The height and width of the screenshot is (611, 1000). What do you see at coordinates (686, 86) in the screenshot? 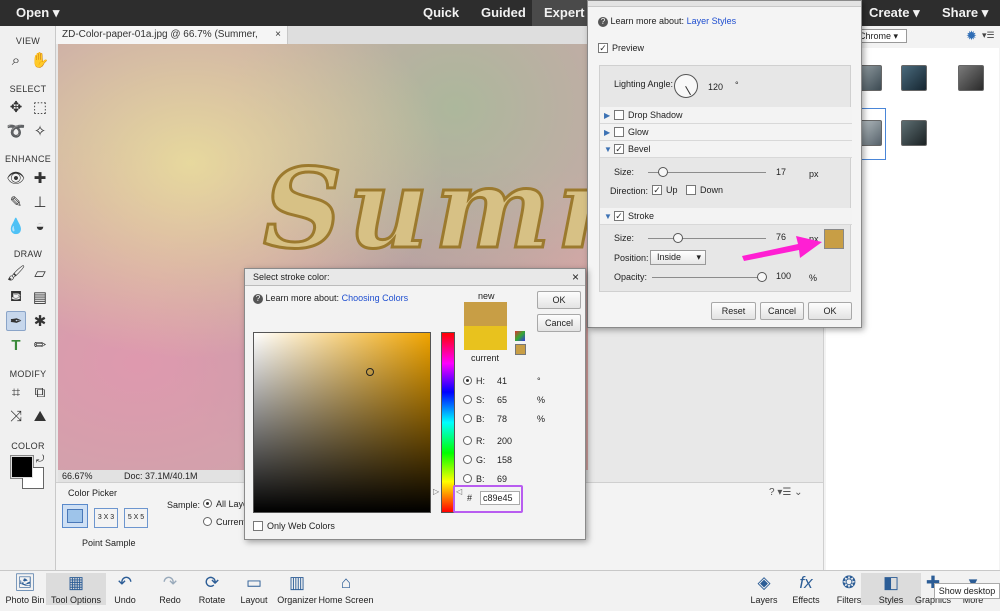
I see `lighting-angle-dial` at bounding box center [686, 86].